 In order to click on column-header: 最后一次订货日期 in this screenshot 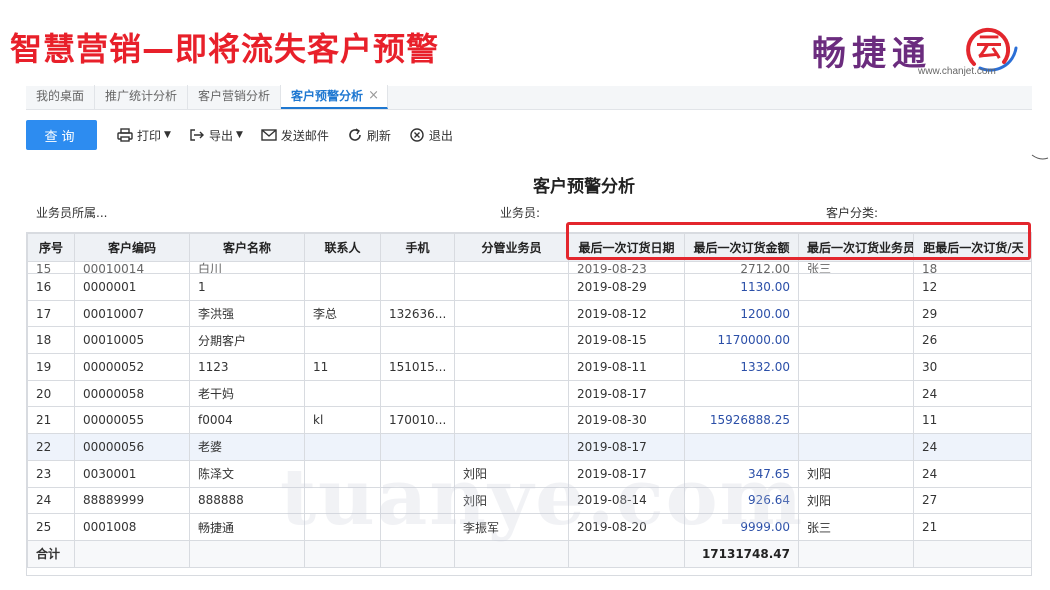, I will do `click(626, 247)`.